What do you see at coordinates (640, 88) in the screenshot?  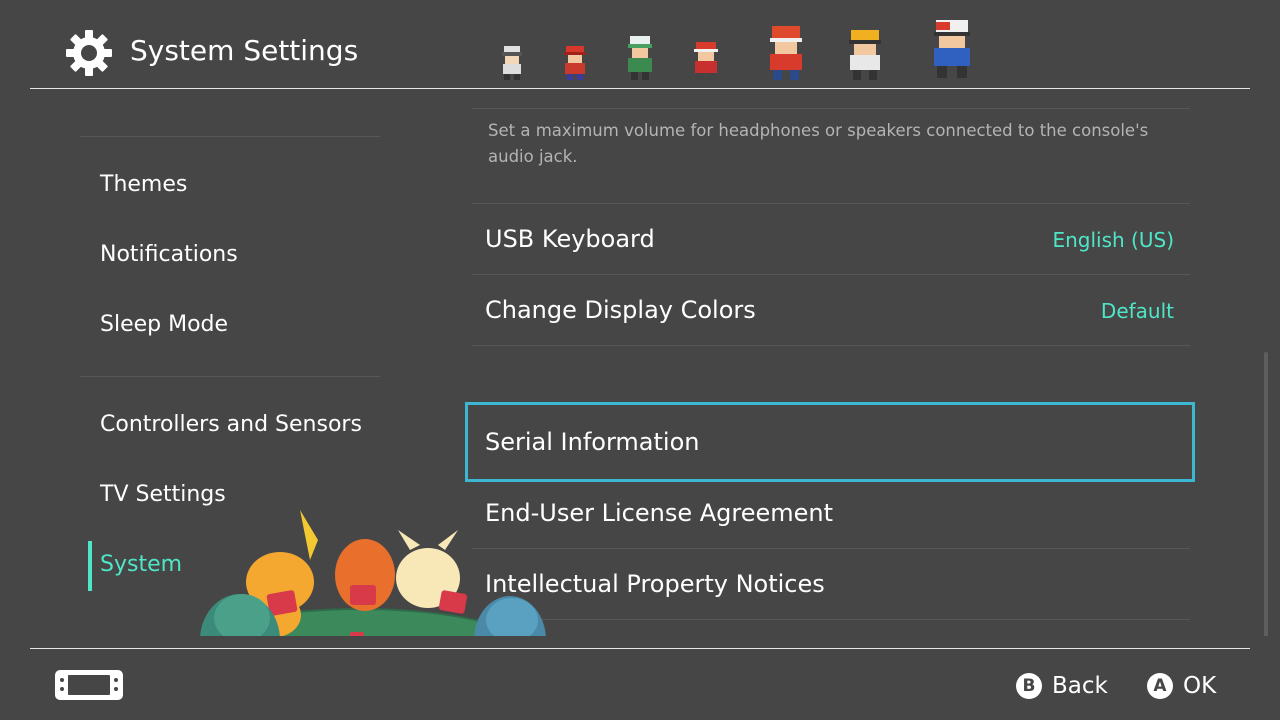 I see `header-divider` at bounding box center [640, 88].